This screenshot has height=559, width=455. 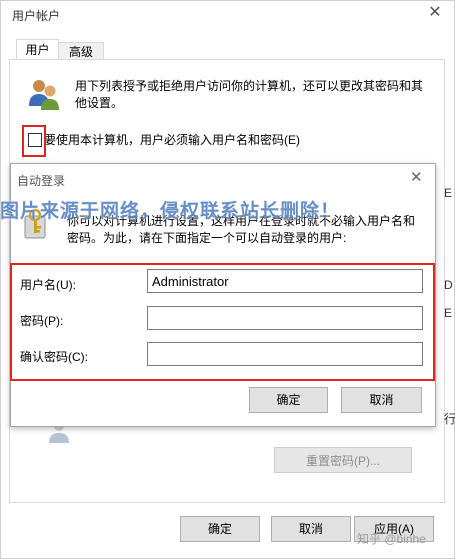 I want to click on checkbox-highlight-box, so click(x=34, y=141).